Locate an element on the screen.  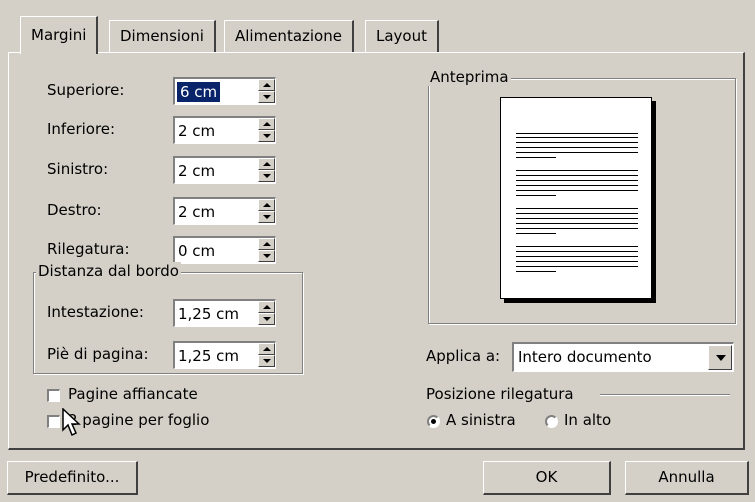
right-margin-label: Destro: is located at coordinates (74, 210).